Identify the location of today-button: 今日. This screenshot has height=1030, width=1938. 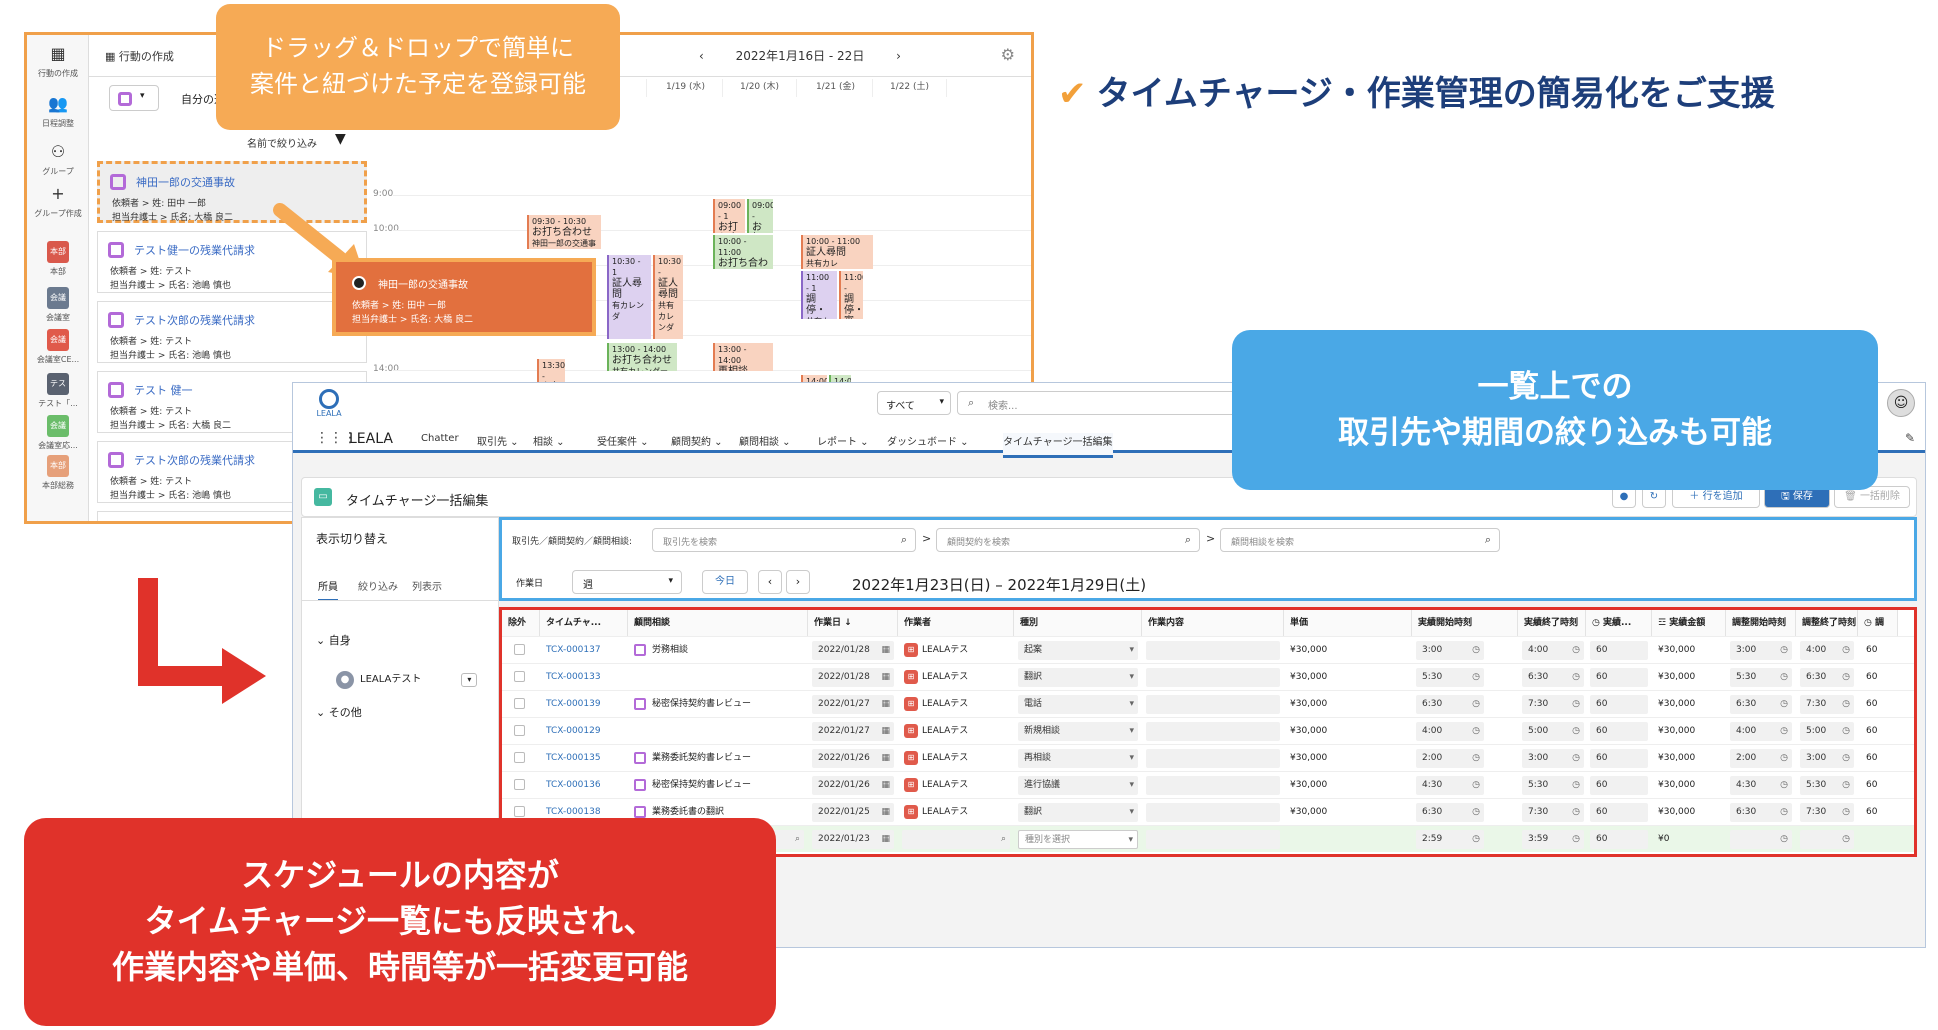
(725, 582).